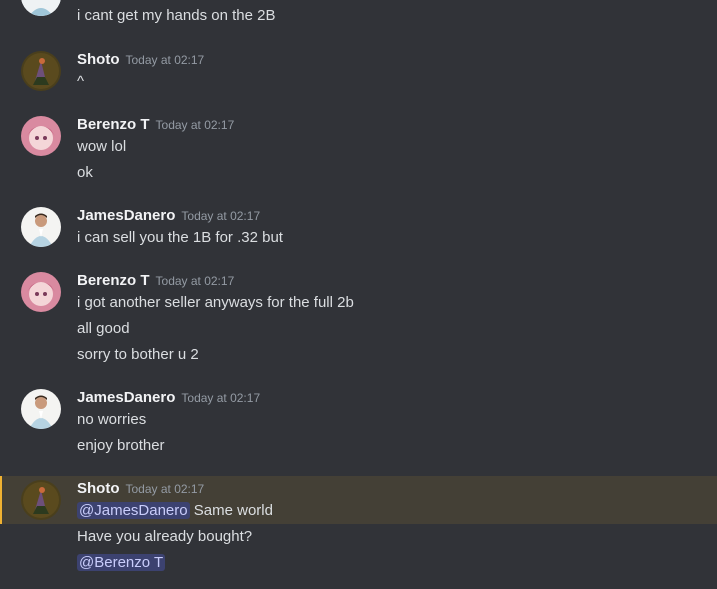 The image size is (717, 589). Describe the element at coordinates (176, 15) in the screenshot. I see `message-text: i cant get my hands on the 2B` at that location.